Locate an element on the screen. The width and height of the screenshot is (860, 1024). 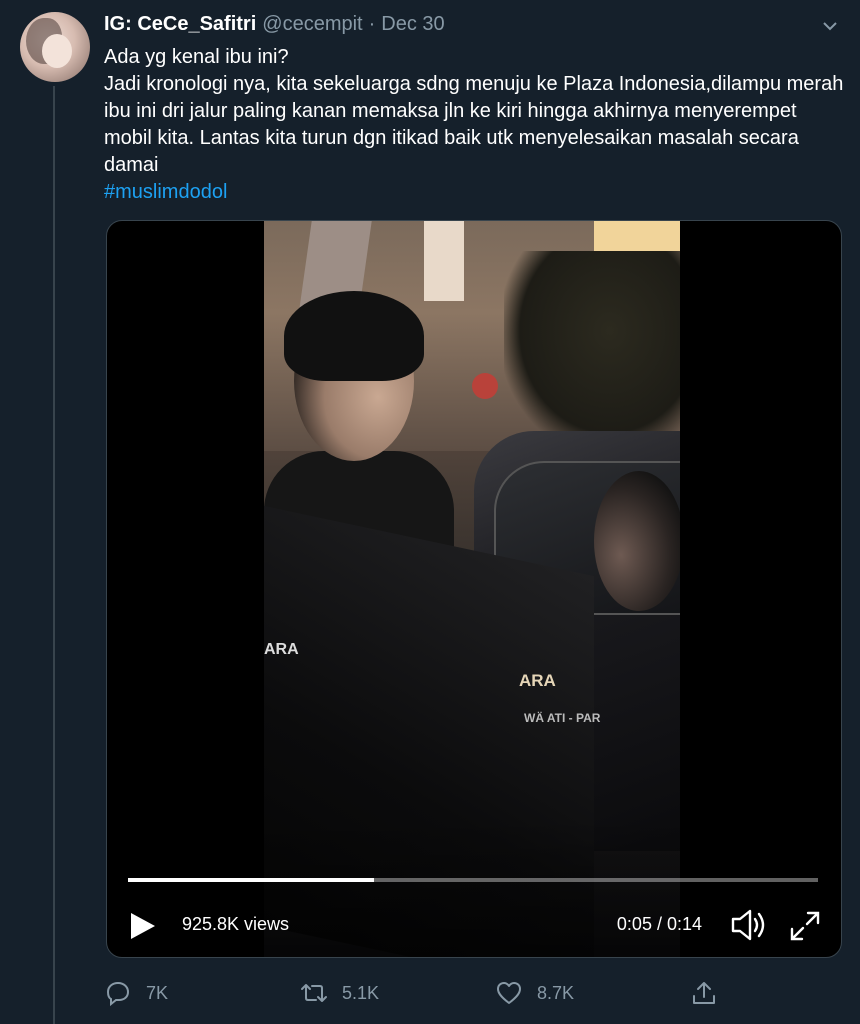
video-scene-text-3: WÄ ATI - PAR is located at coordinates (562, 718).